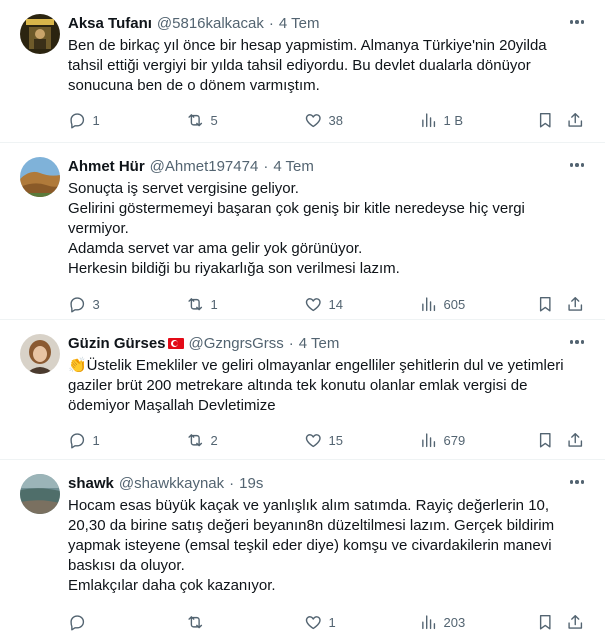  What do you see at coordinates (323, 304) in the screenshot?
I see `like-button: 14` at bounding box center [323, 304].